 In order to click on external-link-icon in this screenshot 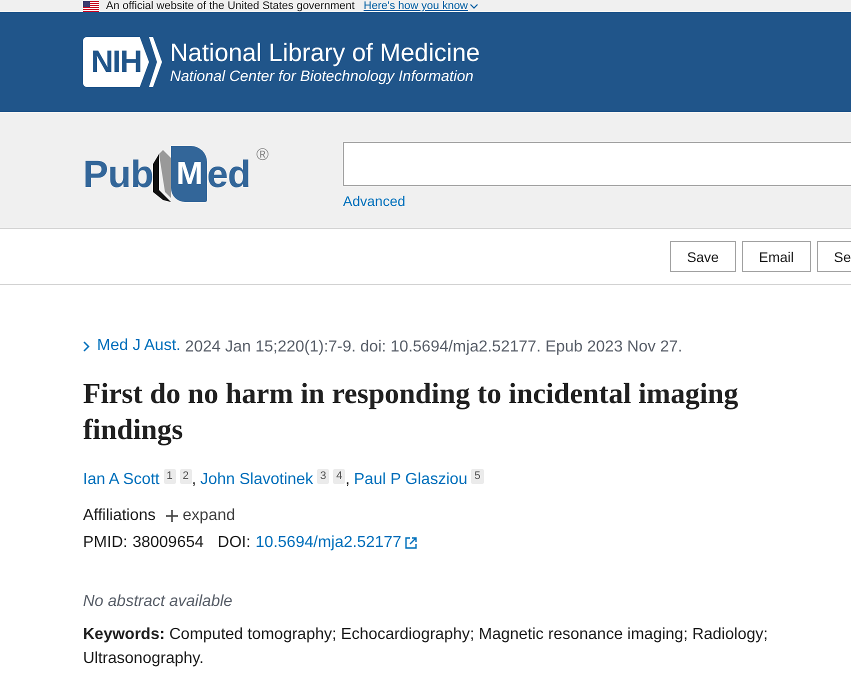, I will do `click(411, 542)`.